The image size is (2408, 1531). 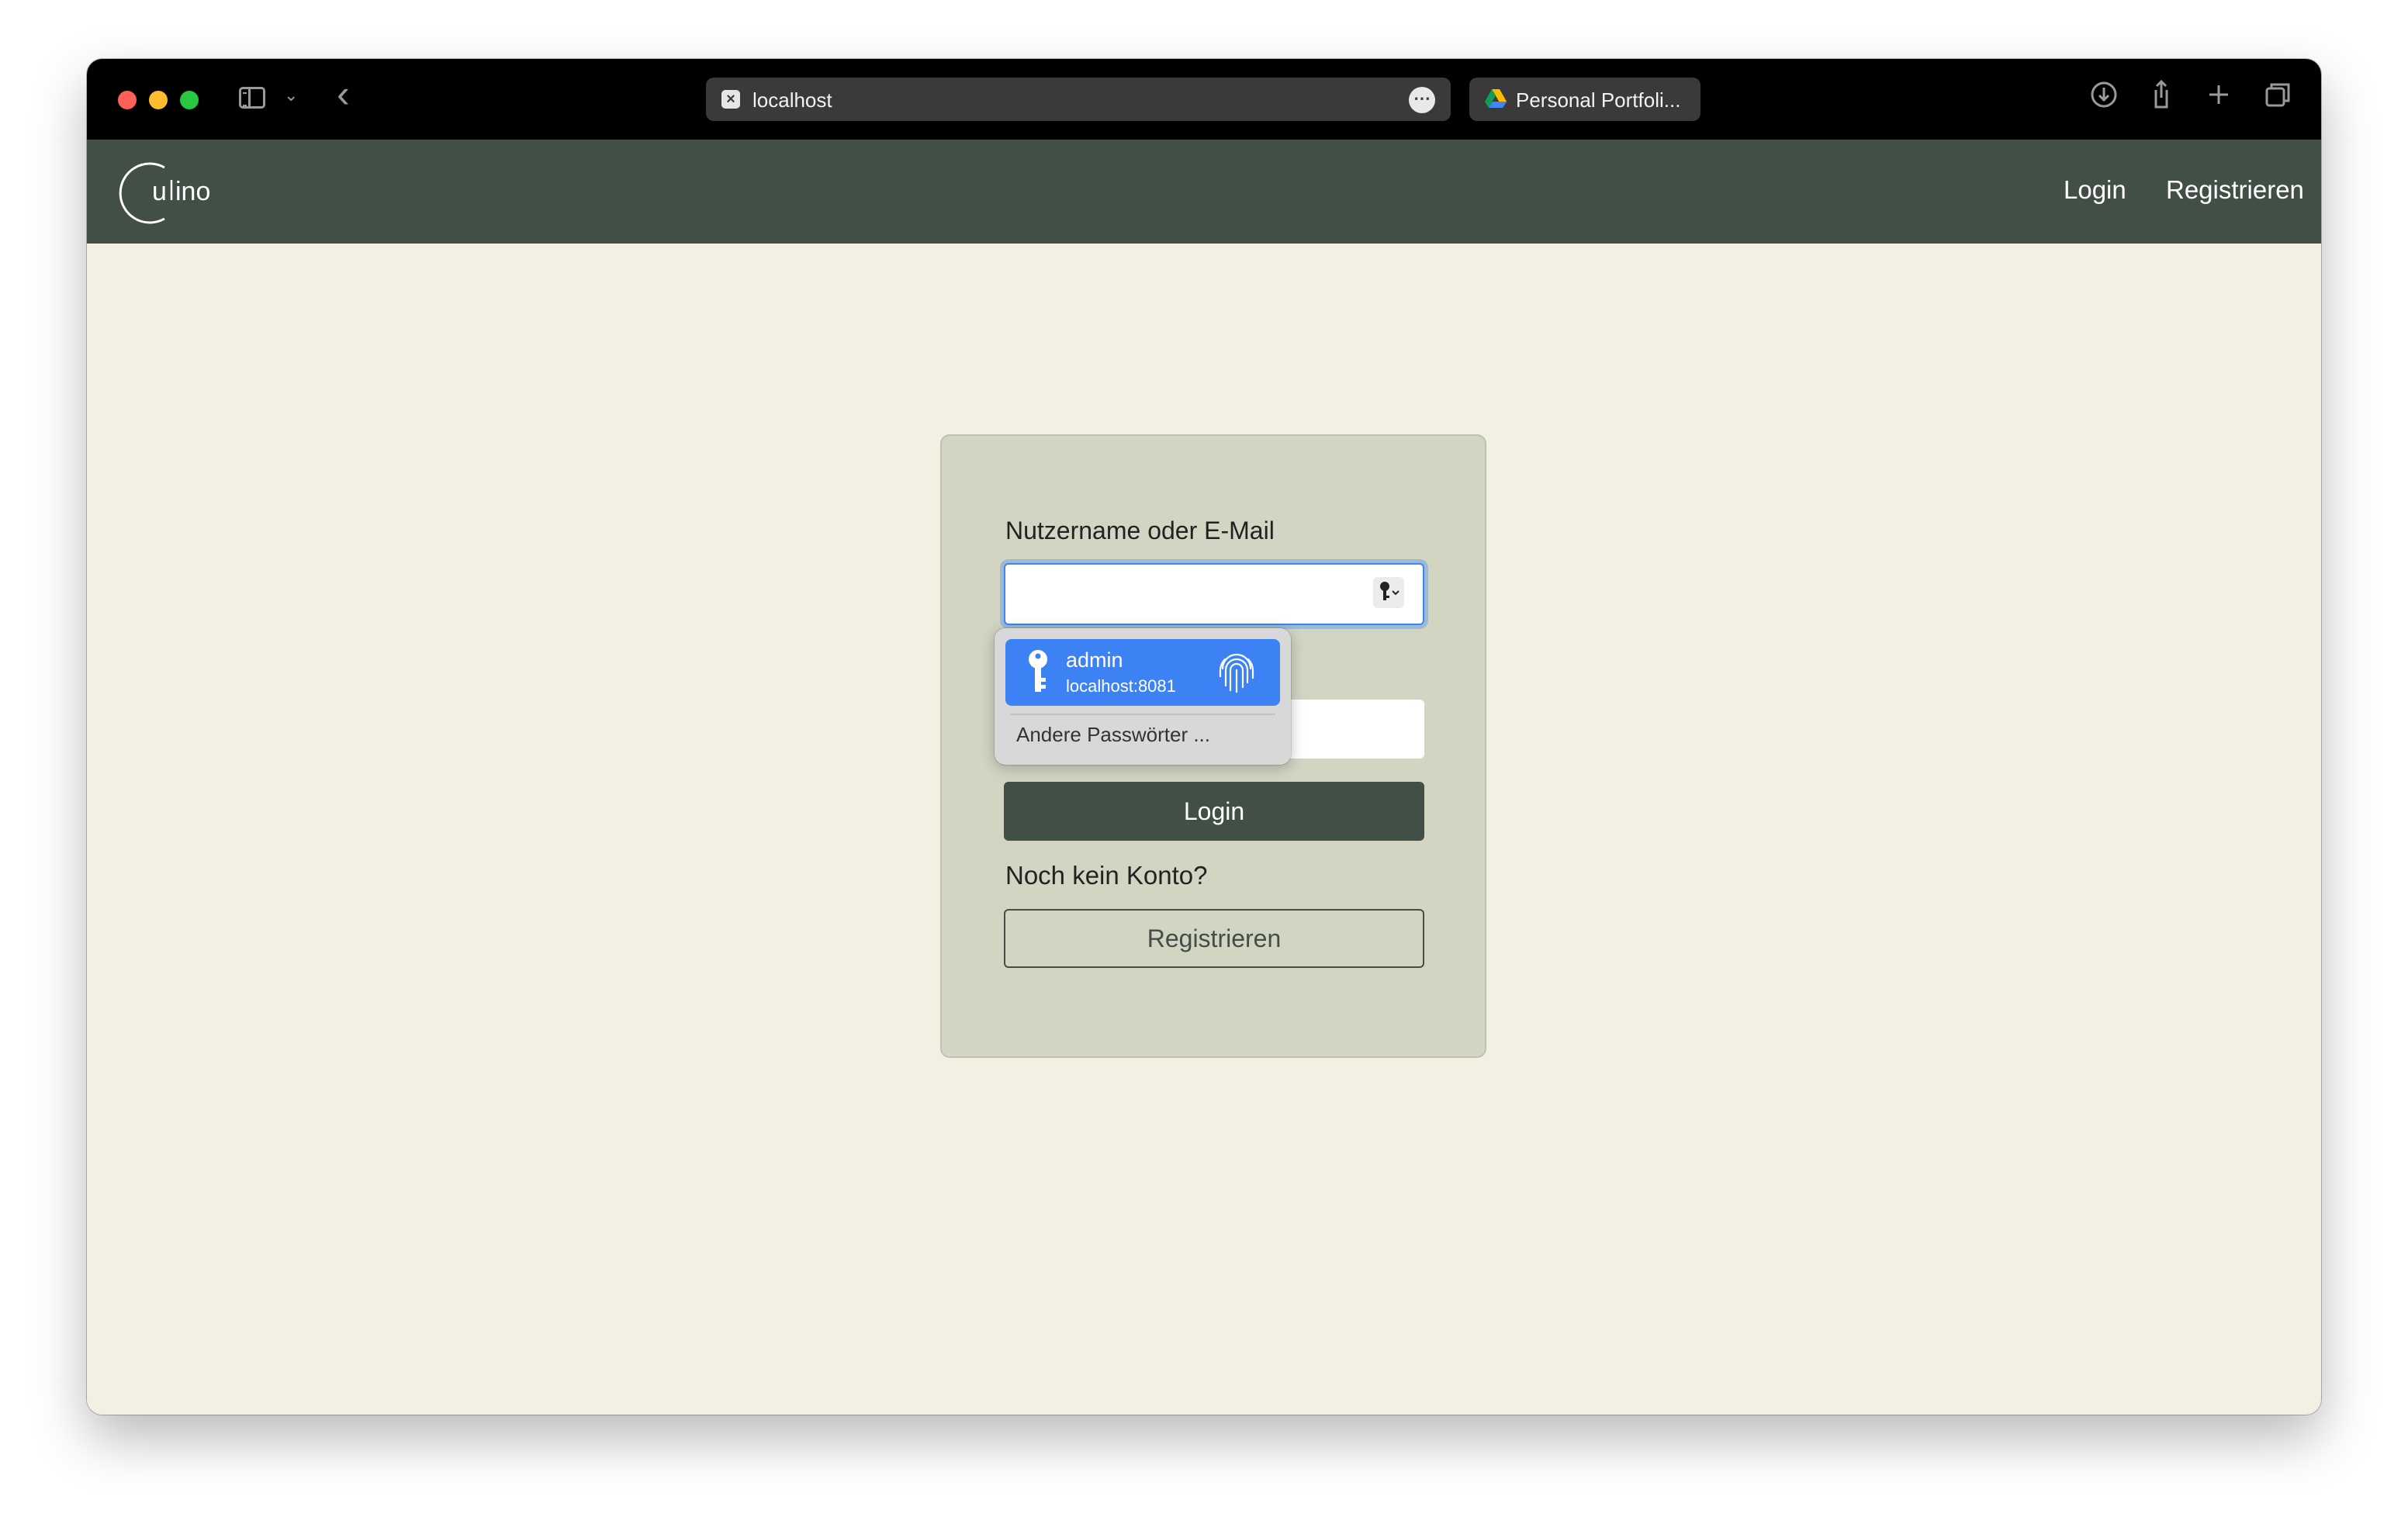 What do you see at coordinates (1094, 660) in the screenshot?
I see `autofill-username: admin` at bounding box center [1094, 660].